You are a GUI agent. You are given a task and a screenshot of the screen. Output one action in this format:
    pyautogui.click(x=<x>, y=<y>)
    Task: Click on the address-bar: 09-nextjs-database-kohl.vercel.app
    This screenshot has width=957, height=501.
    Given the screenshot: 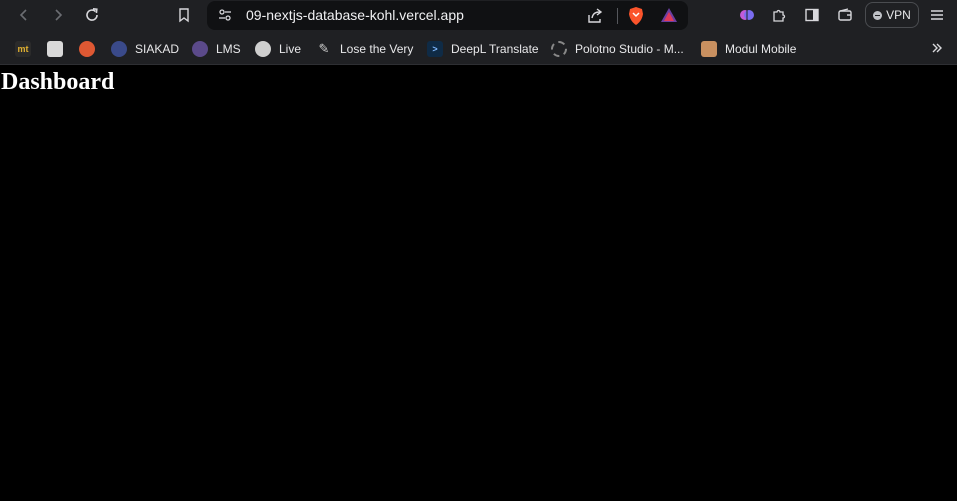 What is the action you would take?
    pyautogui.click(x=447, y=15)
    